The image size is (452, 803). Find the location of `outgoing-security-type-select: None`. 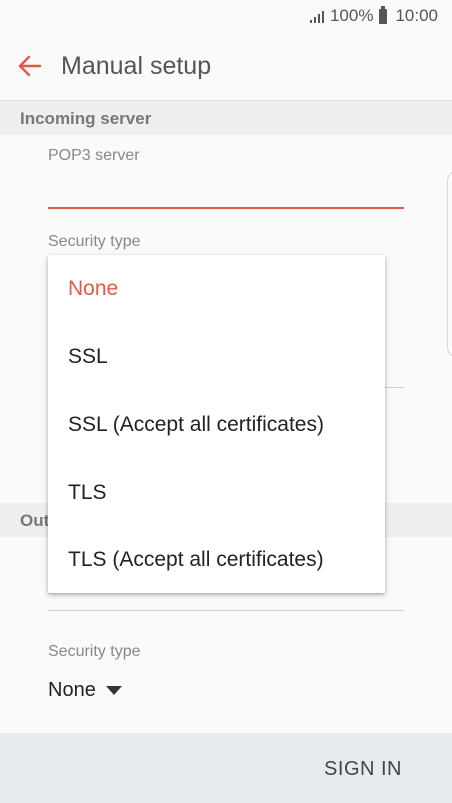

outgoing-security-type-select: None is located at coordinates (85, 690).